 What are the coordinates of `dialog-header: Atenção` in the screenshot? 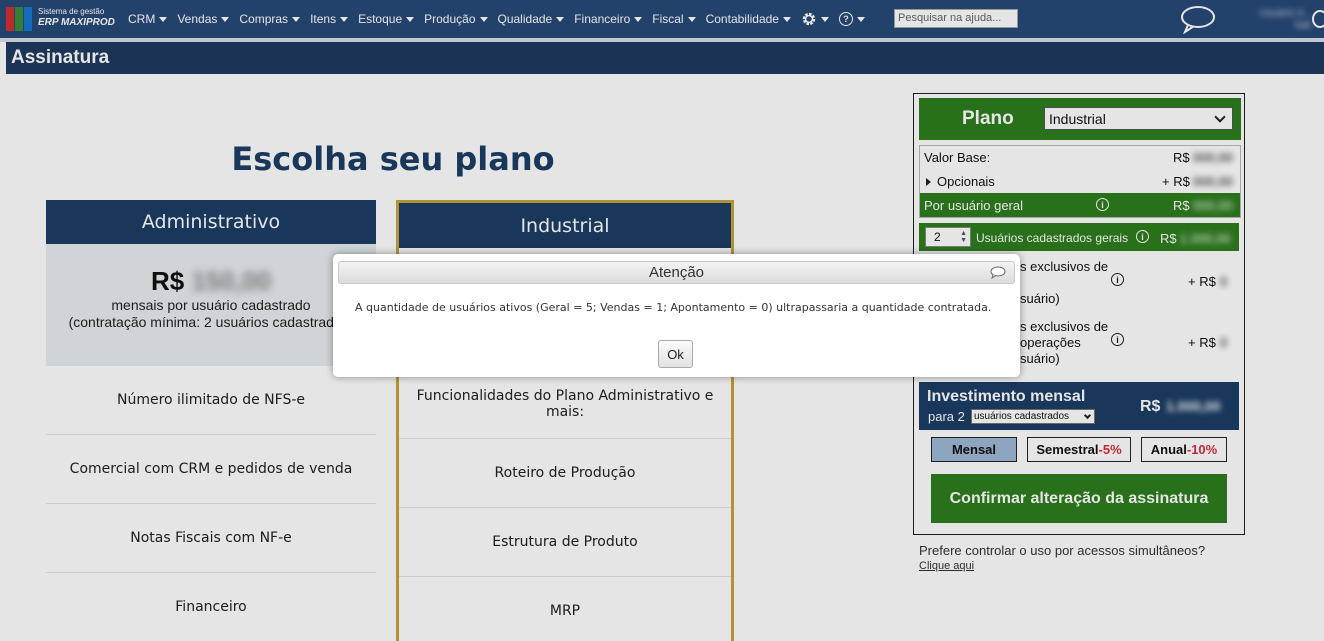 It's located at (676, 272).